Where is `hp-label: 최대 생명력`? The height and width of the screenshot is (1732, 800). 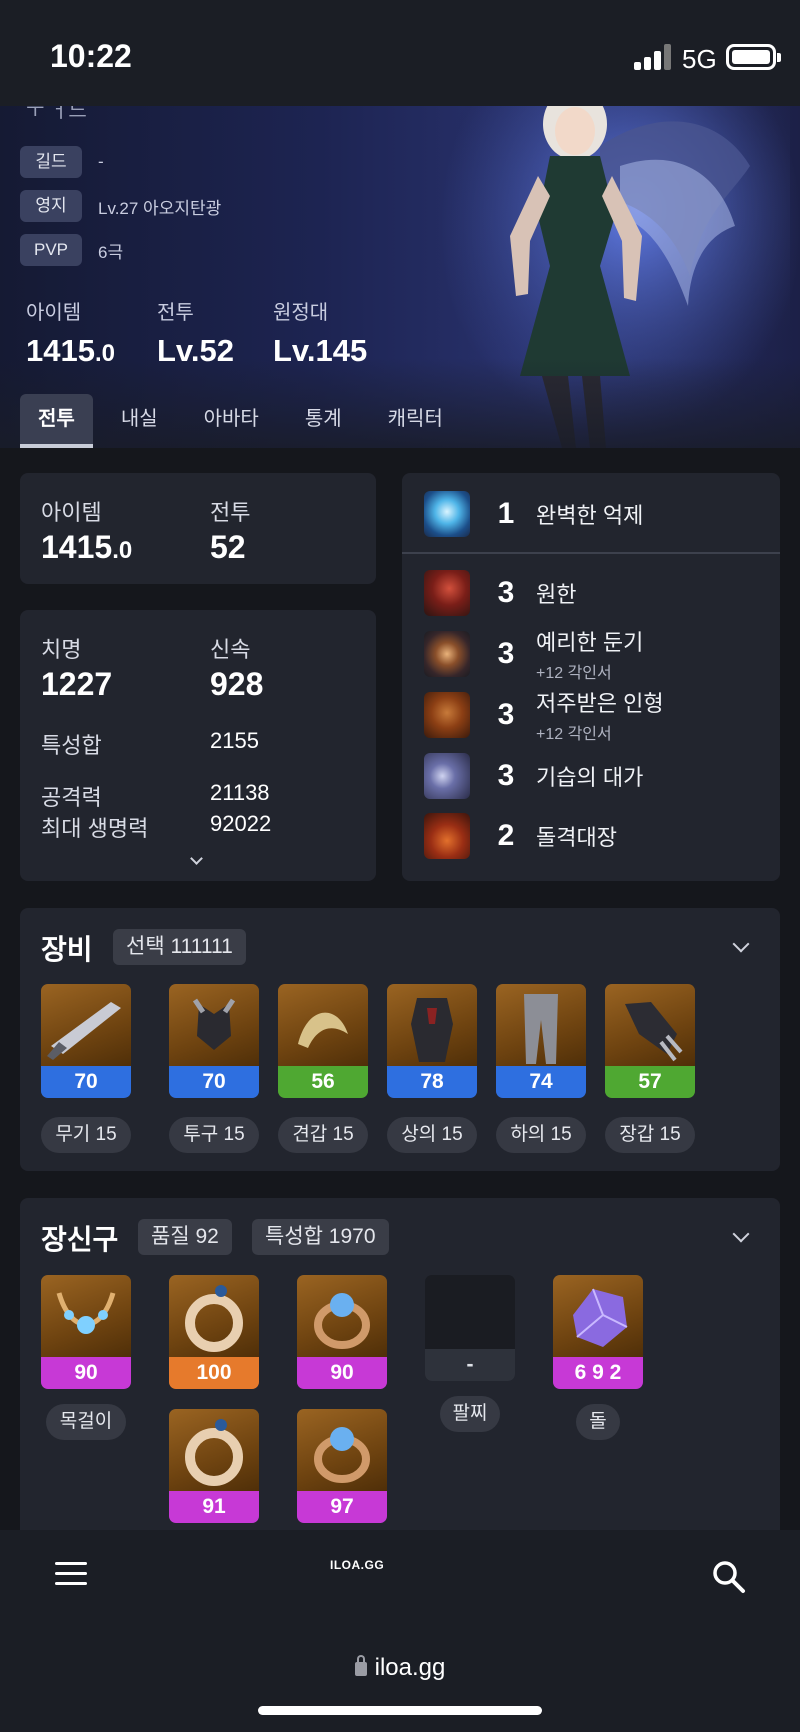
hp-label: 최대 생명력 is located at coordinates (95, 828).